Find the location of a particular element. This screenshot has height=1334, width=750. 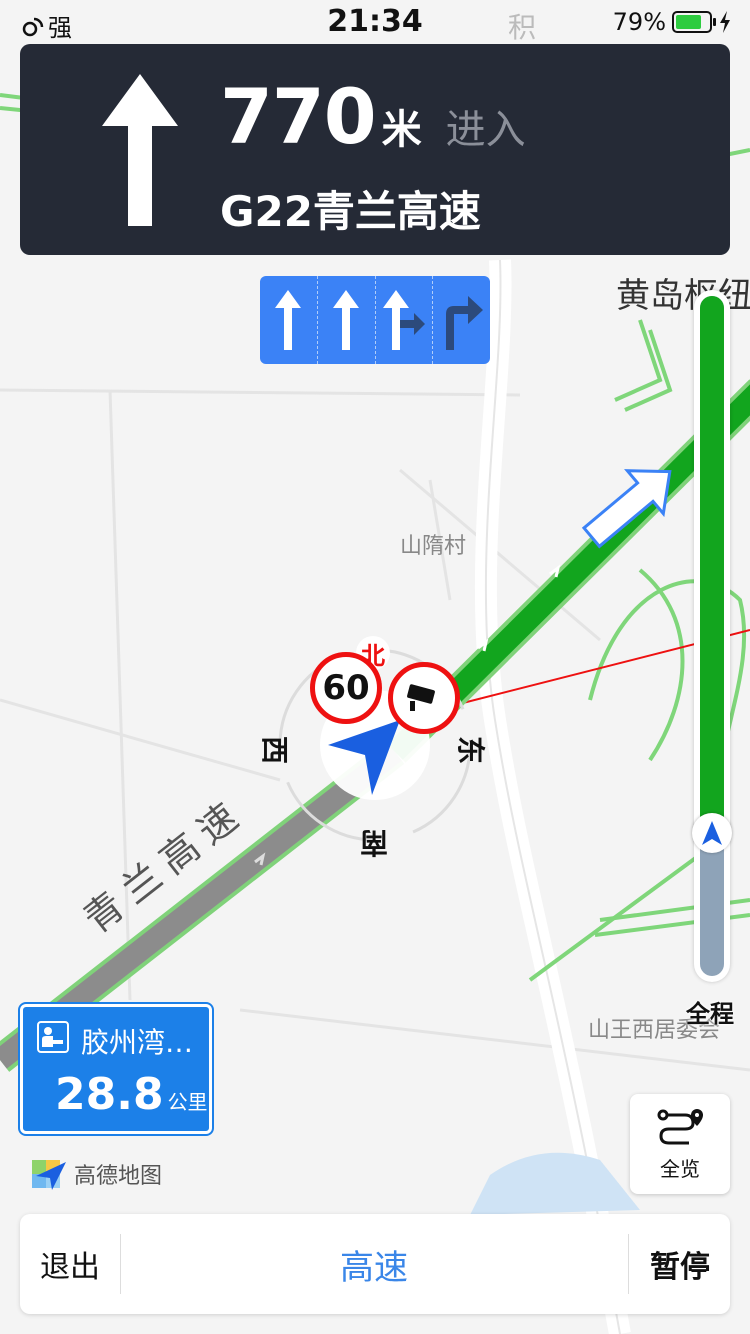

progress-label: 全程 is located at coordinates (710, 1014).